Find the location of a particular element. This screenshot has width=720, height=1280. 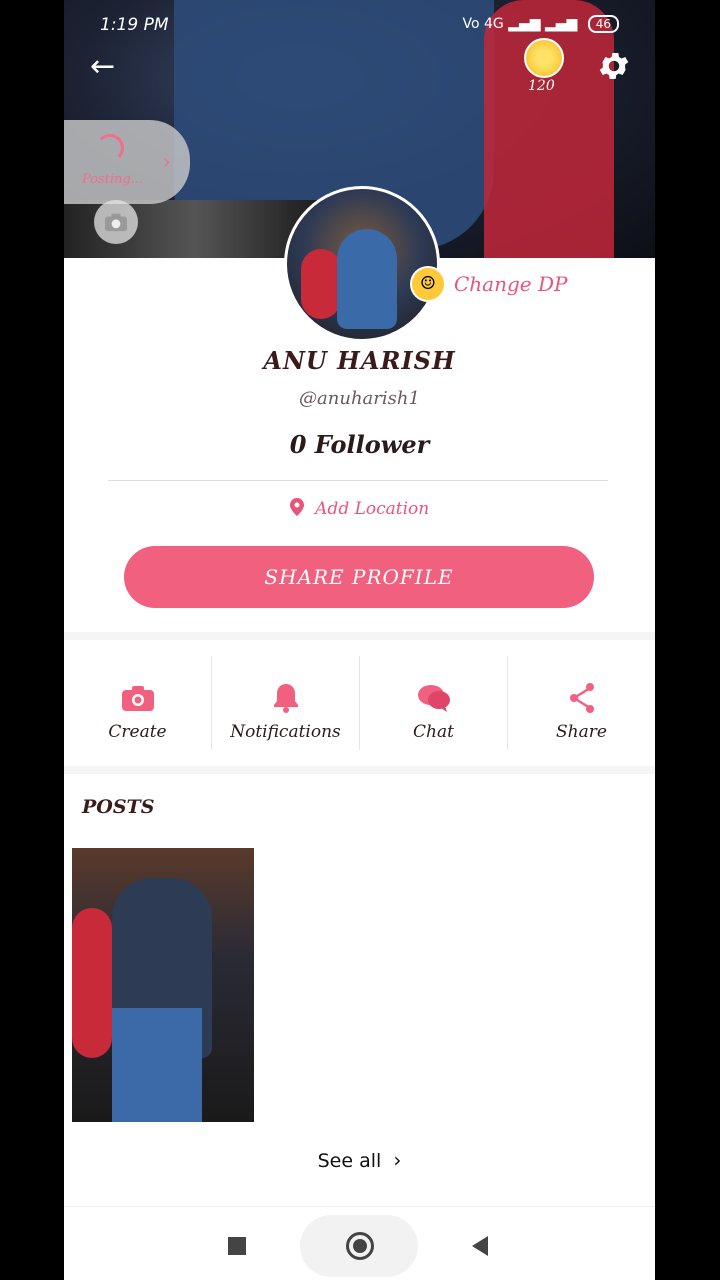

add-location-label: Add Location is located at coordinates (372, 509).